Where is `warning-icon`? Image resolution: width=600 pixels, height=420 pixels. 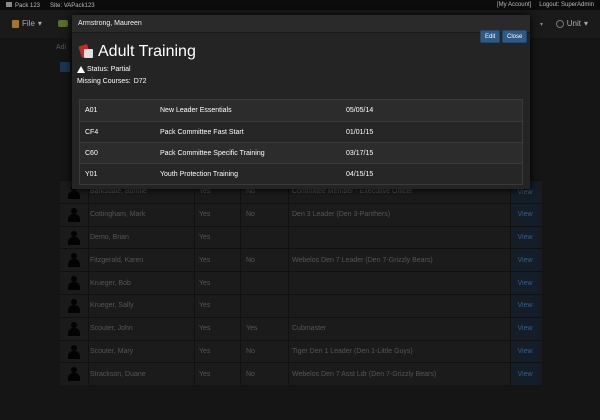 warning-icon is located at coordinates (81, 69).